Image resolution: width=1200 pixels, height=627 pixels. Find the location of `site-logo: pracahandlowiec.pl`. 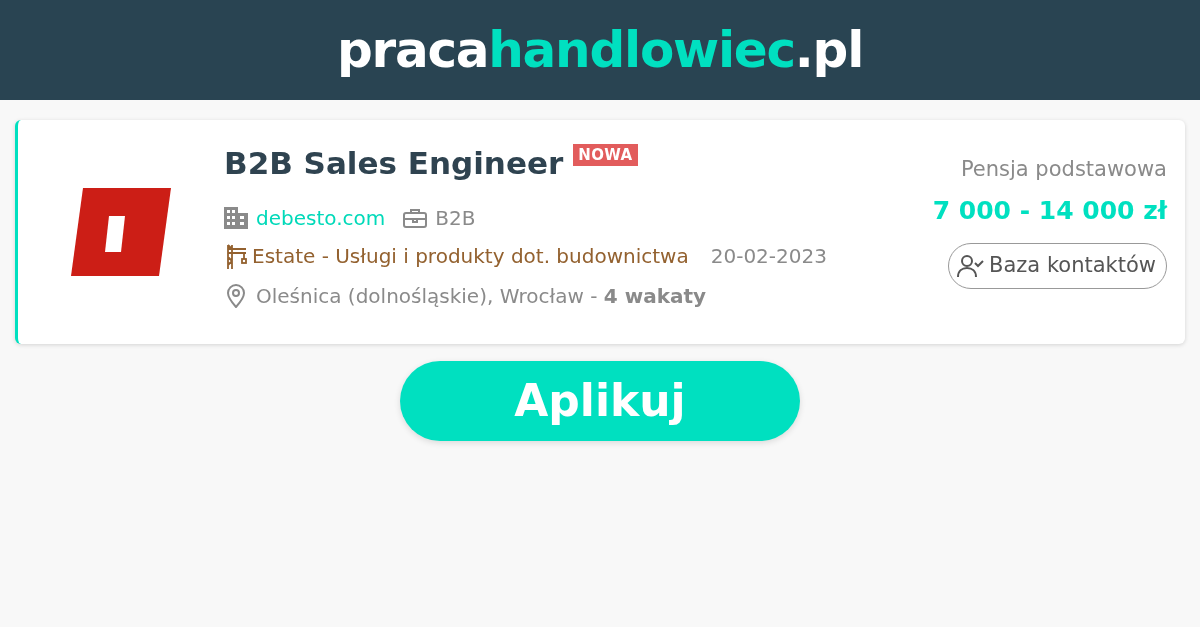

site-logo: pracahandlowiec.pl is located at coordinates (600, 50).